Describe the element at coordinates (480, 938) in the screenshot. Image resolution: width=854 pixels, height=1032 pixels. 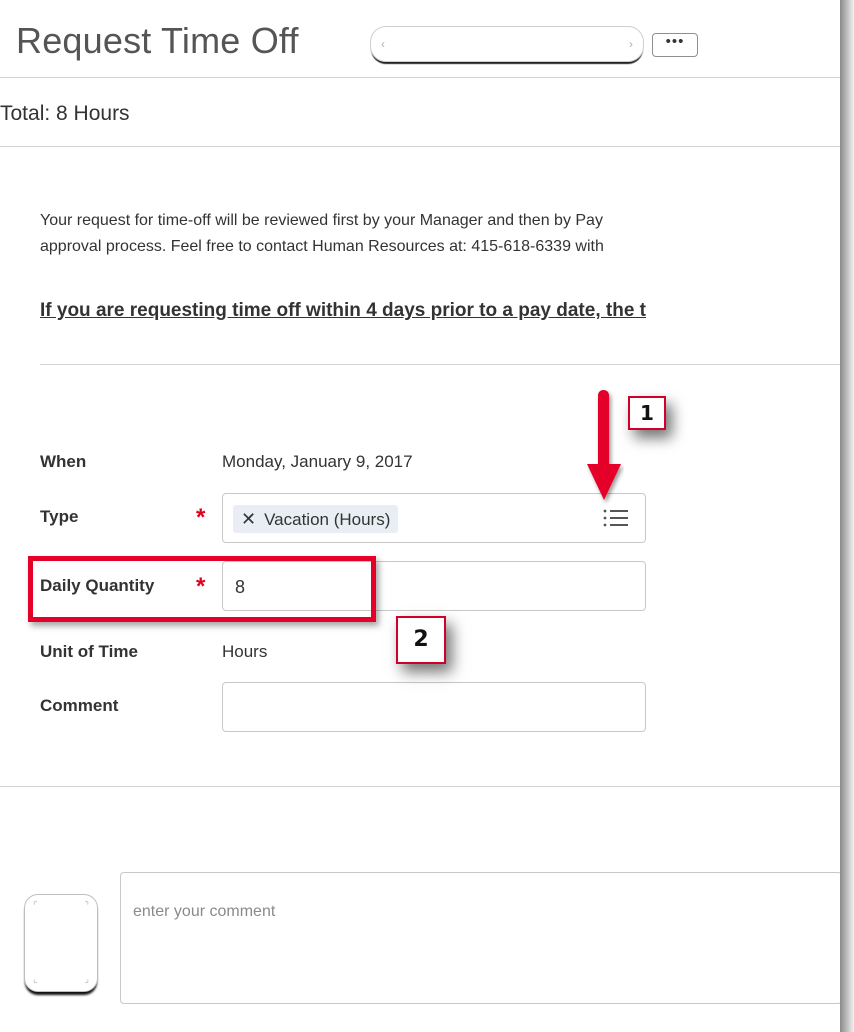
I see `comment-composer-input: enter your comment` at that location.